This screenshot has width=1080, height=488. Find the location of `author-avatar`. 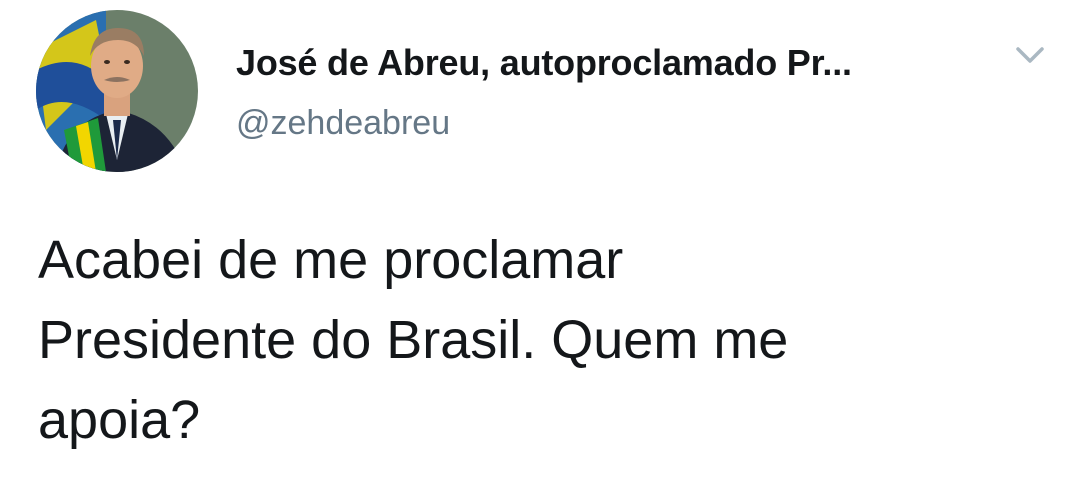

author-avatar is located at coordinates (117, 91).